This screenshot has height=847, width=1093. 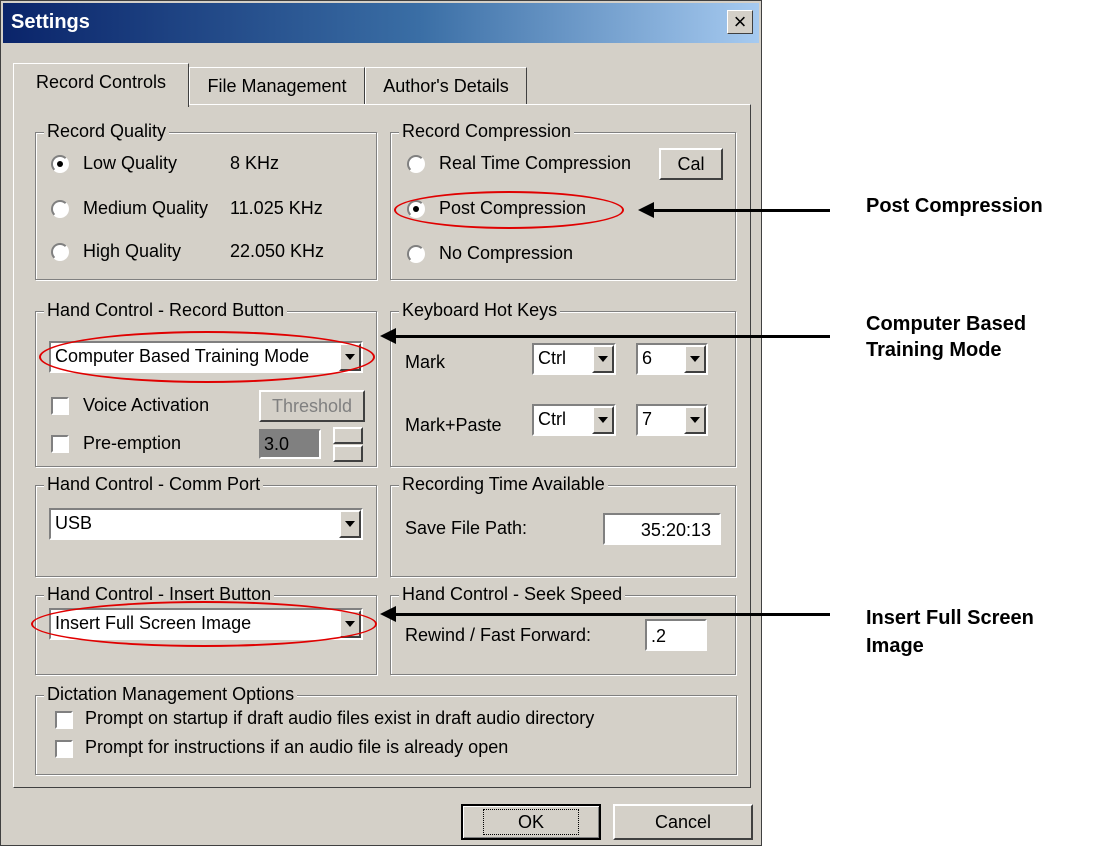 I want to click on annotation-cbt-line1: Computer Based, so click(x=946, y=324).